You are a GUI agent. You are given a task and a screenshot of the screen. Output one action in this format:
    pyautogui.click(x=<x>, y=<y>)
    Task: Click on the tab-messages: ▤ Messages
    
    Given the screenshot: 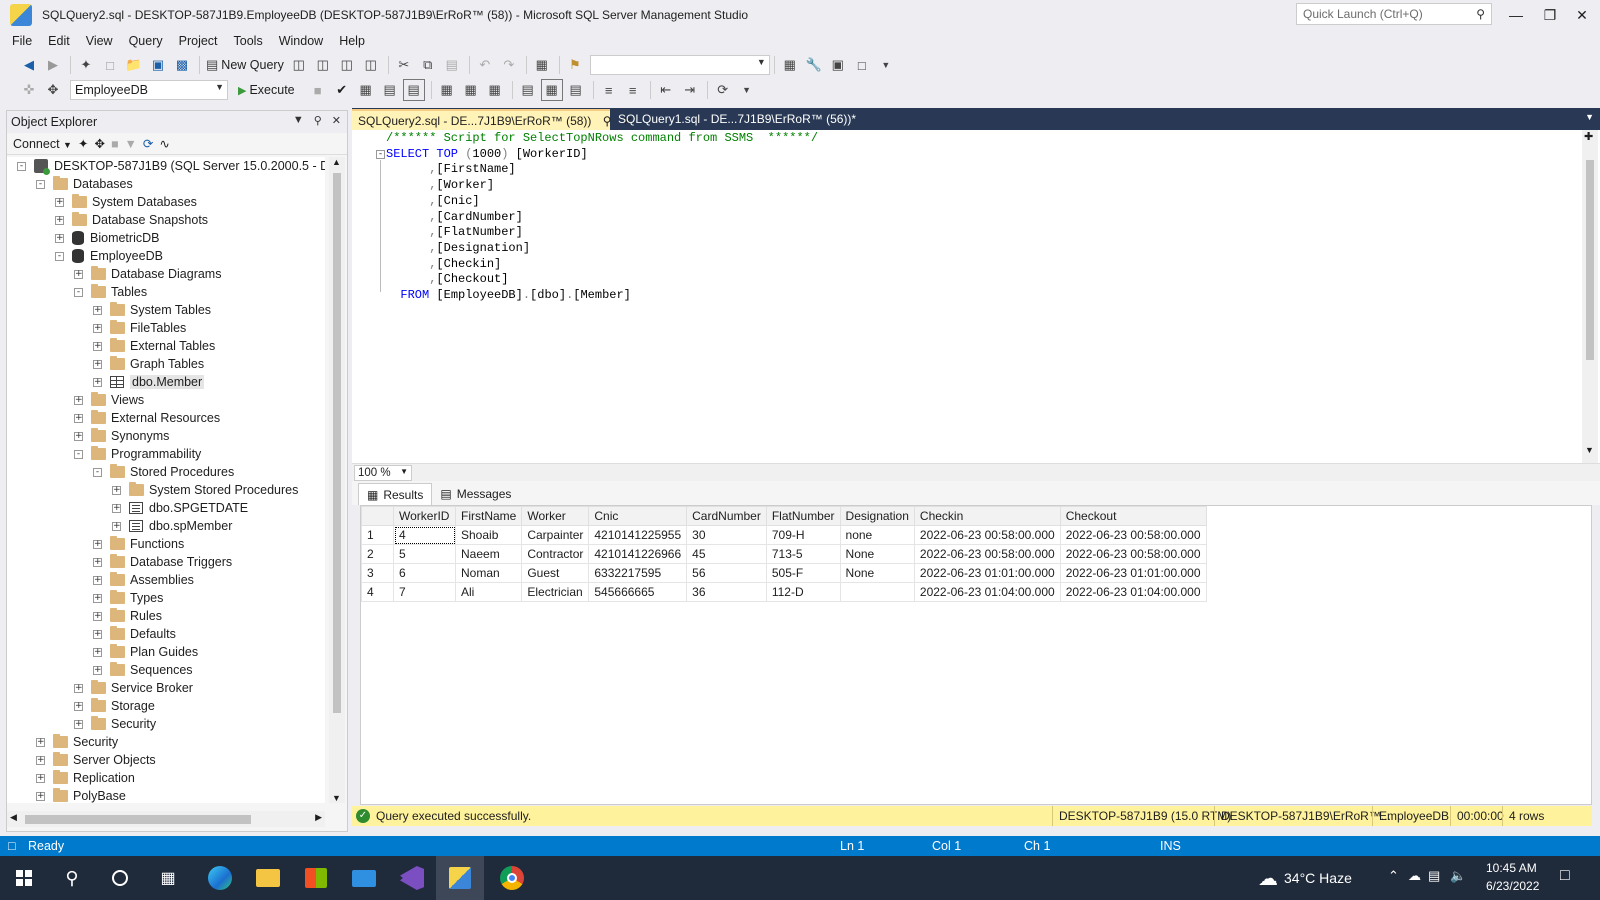 What is the action you would take?
    pyautogui.click(x=475, y=494)
    